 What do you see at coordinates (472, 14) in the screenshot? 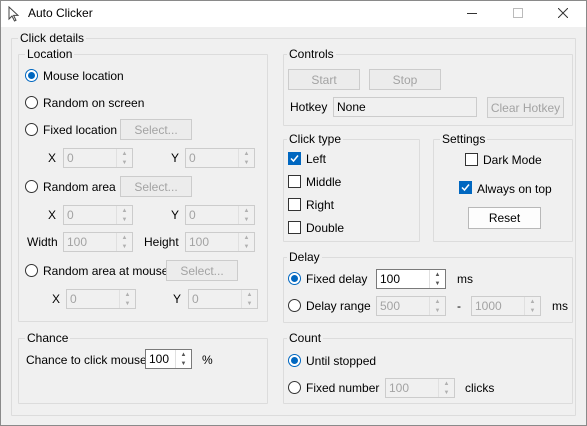
I see `minimize-button` at bounding box center [472, 14].